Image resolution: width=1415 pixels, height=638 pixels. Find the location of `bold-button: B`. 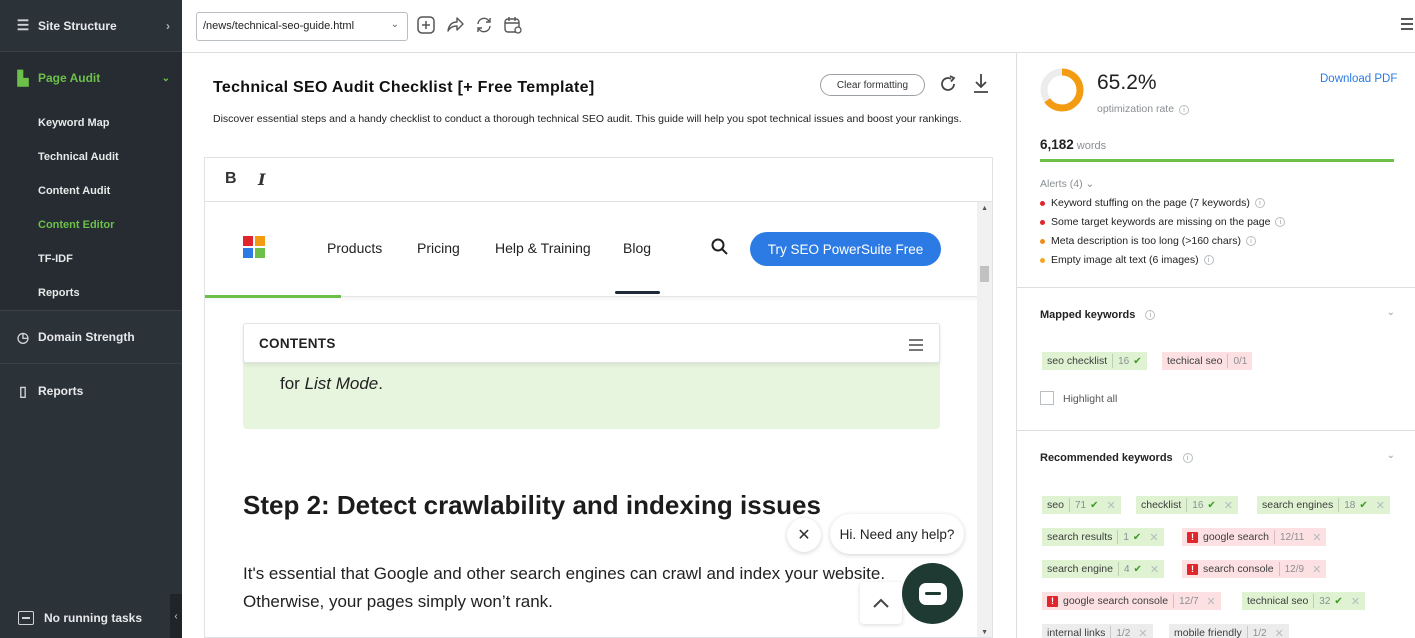

bold-button: B is located at coordinates (231, 179).